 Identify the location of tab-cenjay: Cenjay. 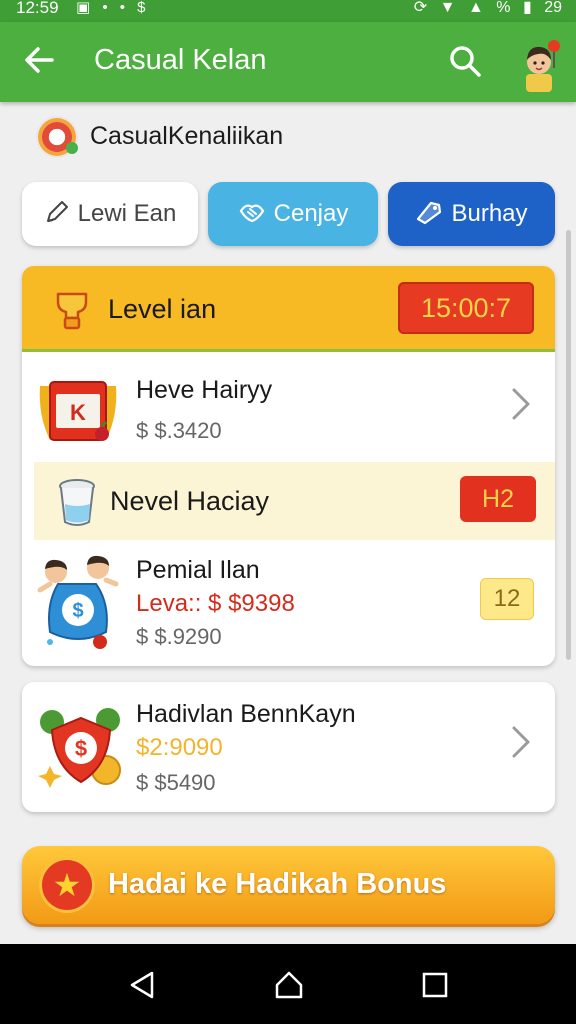
(293, 214).